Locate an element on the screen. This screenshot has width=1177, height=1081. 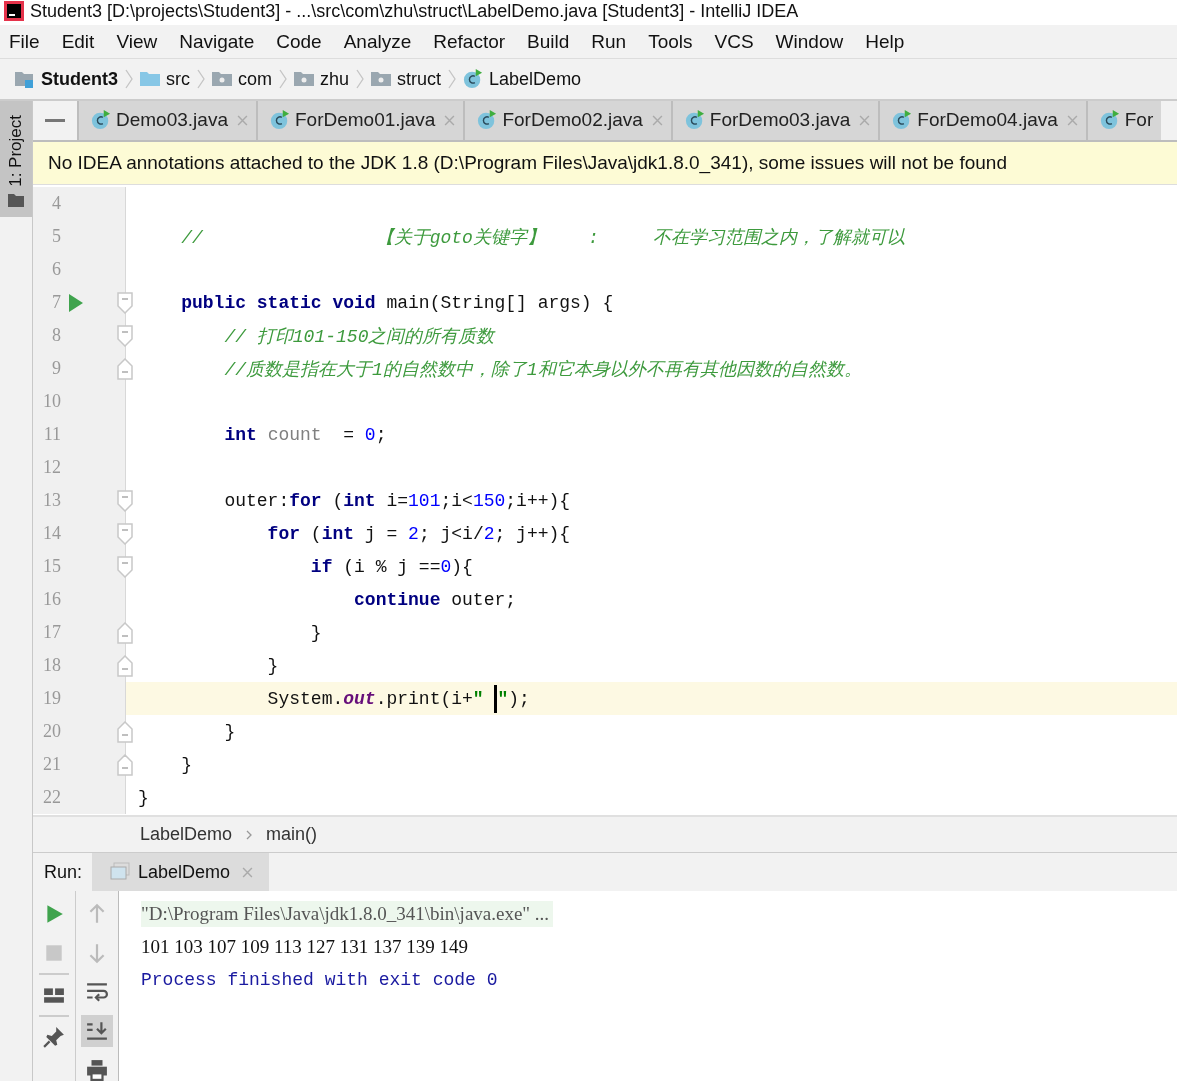
line-number: 21 is located at coordinates (51, 765).